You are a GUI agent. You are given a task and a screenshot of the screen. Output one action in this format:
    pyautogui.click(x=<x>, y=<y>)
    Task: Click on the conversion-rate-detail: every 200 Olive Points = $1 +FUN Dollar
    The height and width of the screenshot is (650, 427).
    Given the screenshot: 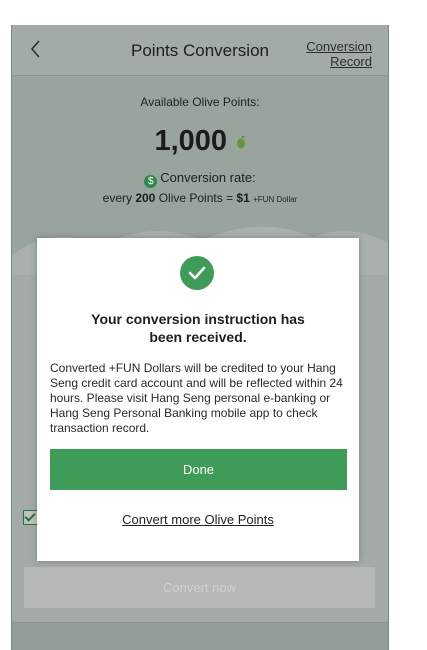 What is the action you would take?
    pyautogui.click(x=200, y=198)
    